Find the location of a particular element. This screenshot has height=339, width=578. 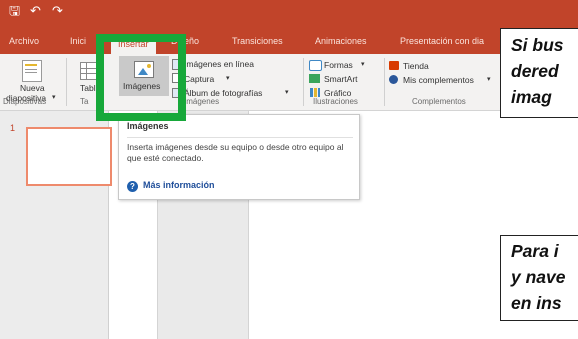

my-addins-icon is located at coordinates (393, 79).